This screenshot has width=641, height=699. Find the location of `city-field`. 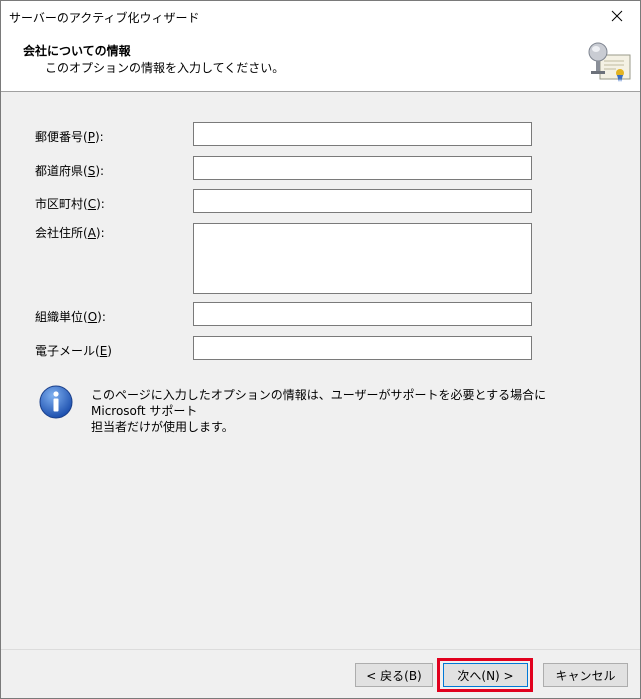

city-field is located at coordinates (362, 201).